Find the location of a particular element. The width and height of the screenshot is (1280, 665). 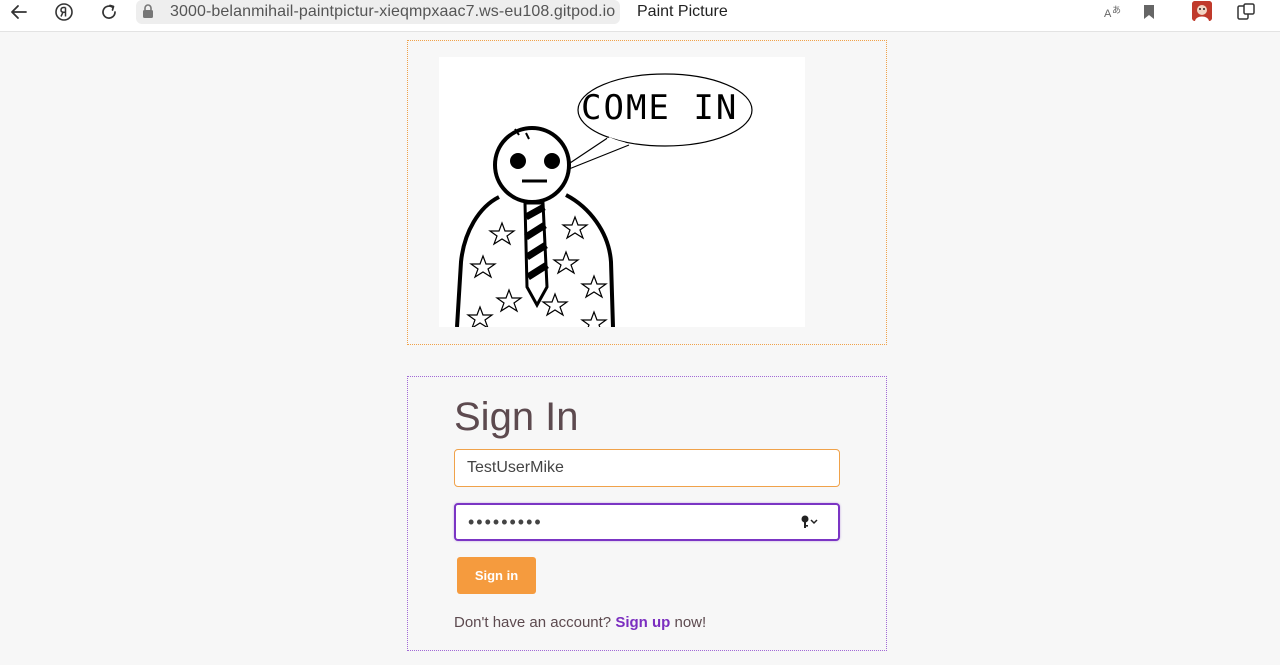

tab-title: Paint Picture is located at coordinates (682, 11).